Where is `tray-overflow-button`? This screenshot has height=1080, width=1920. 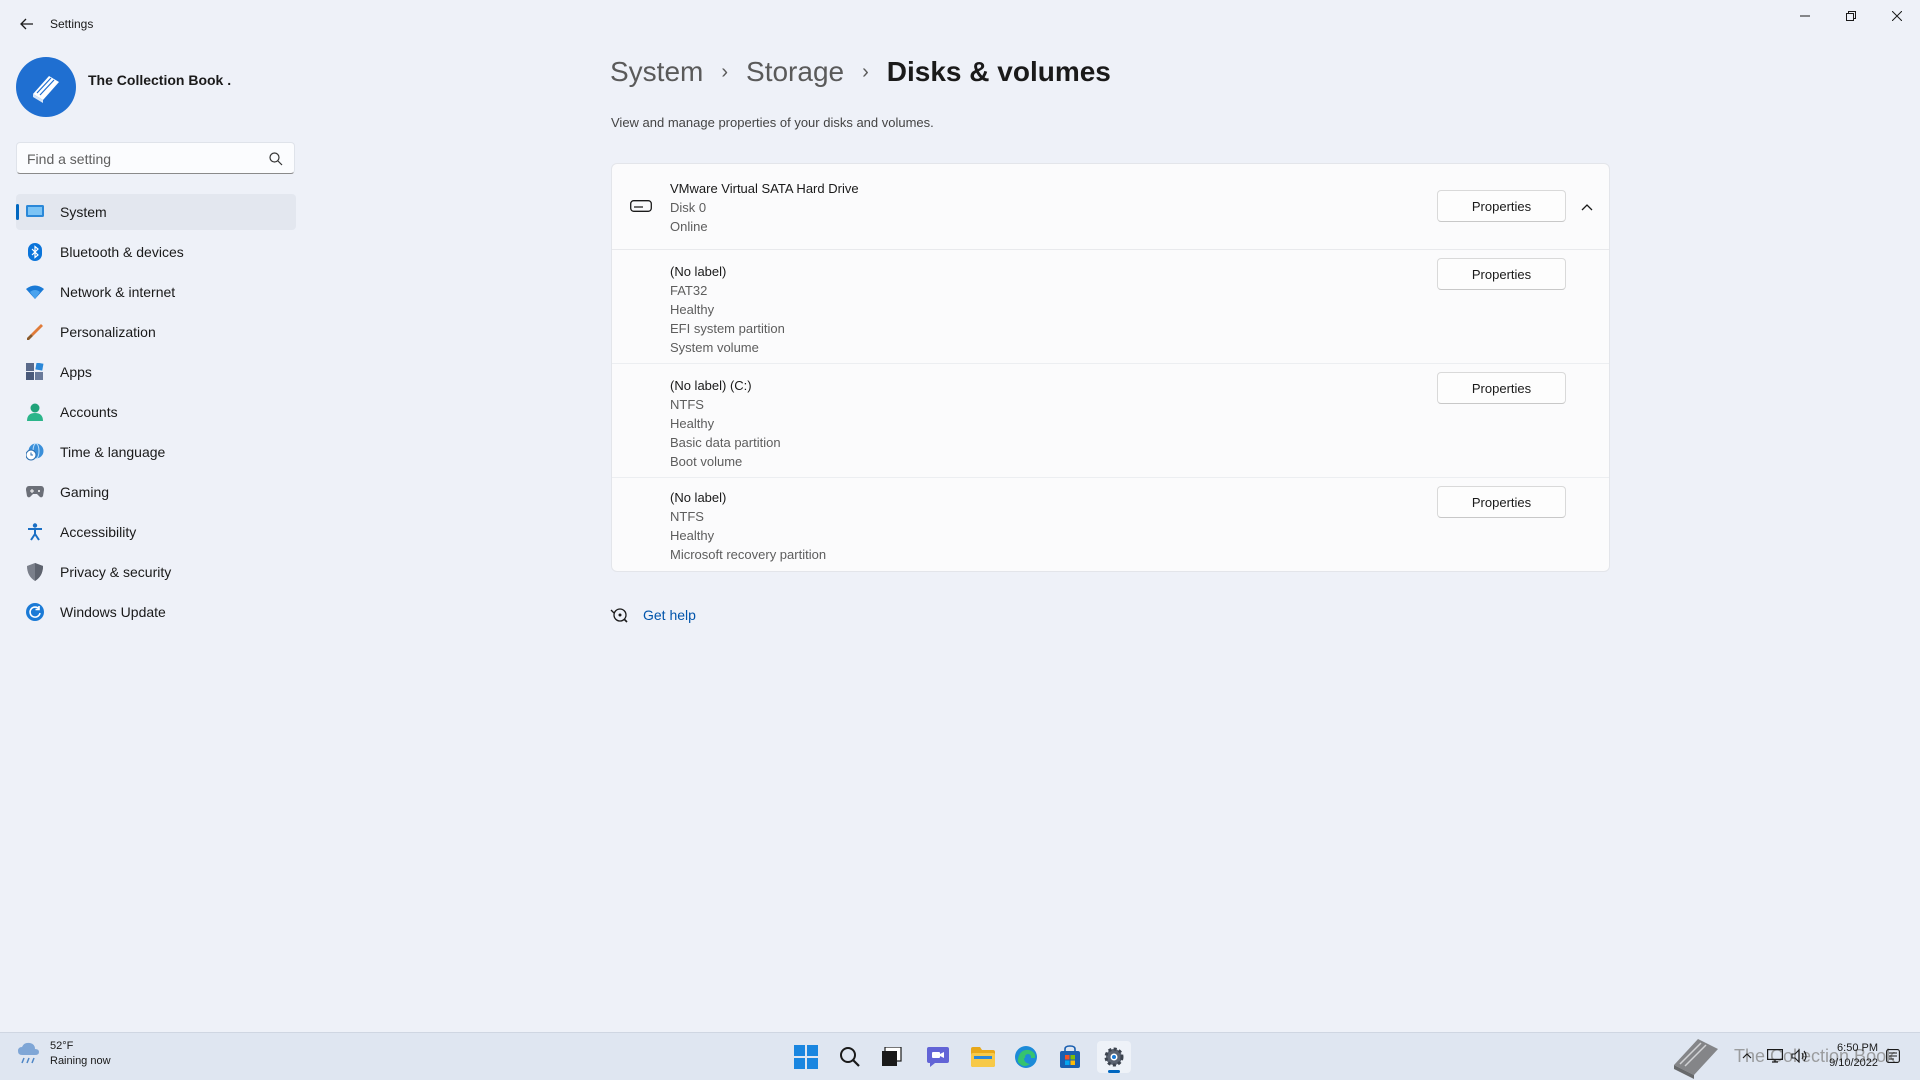
tray-overflow-button is located at coordinates (1747, 1056).